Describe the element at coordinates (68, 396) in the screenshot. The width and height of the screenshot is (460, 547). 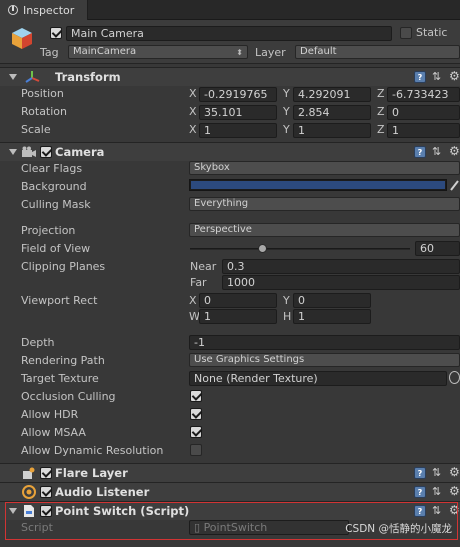
I see `occlusion-culling-label: Occlusion Culling` at that location.